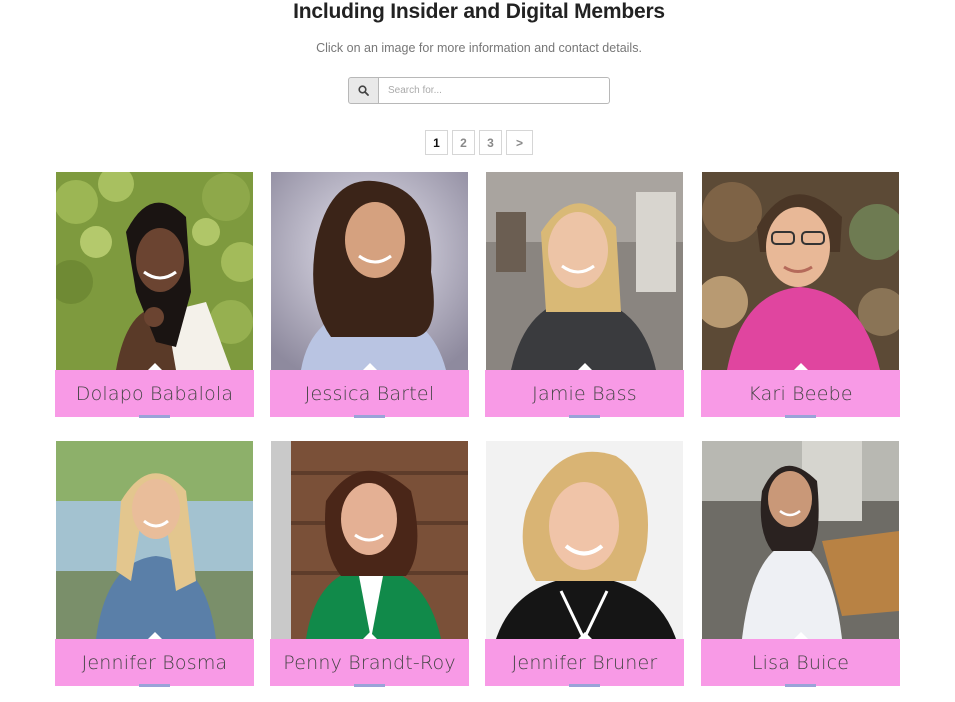 The height and width of the screenshot is (702, 955). I want to click on member-name: Lisa Buice, so click(800, 662).